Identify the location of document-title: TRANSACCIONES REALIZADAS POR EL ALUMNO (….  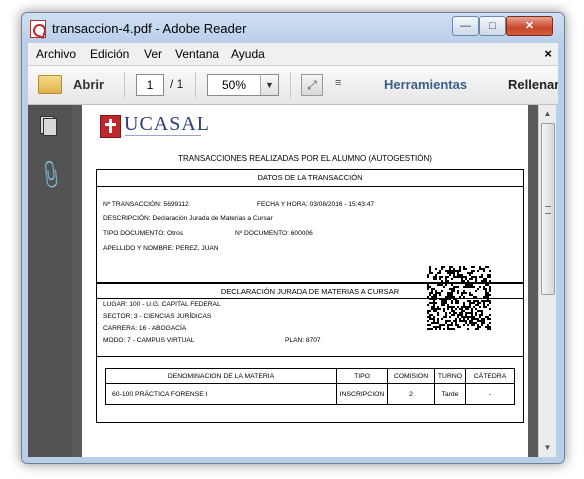
(305, 158).